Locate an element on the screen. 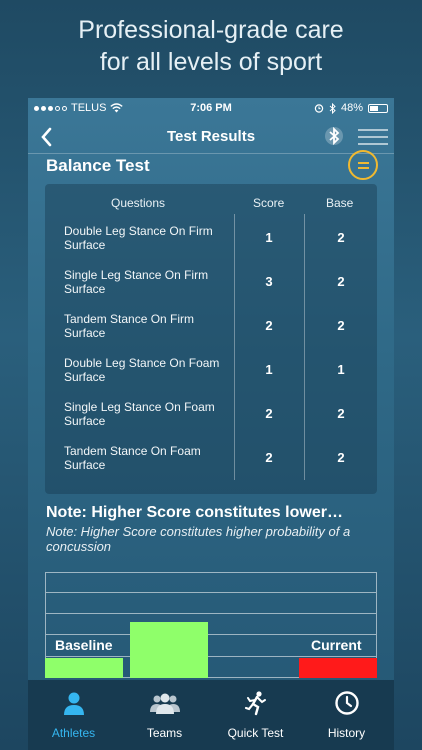 Image resolution: width=422 pixels, height=750 pixels. tab-label: History is located at coordinates (346, 733).